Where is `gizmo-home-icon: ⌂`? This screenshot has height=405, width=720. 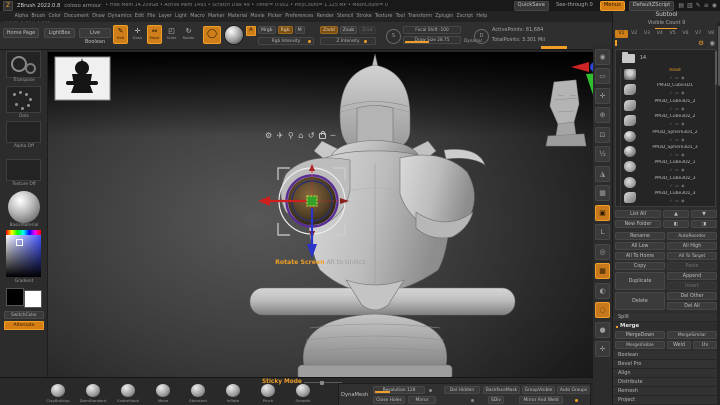
gizmo-home-icon: ⌂ is located at coordinates (300, 135).